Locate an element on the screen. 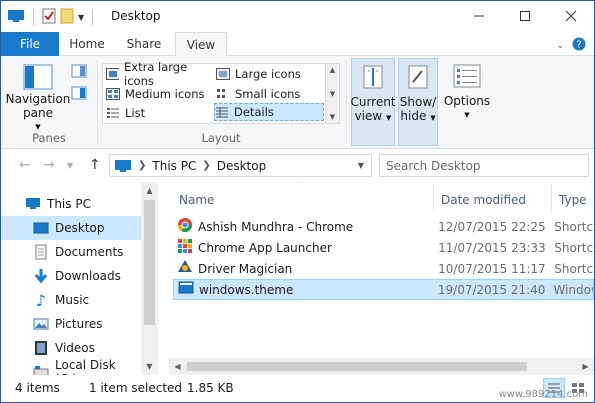 The image size is (595, 403). minimize-button is located at coordinates (479, 16).